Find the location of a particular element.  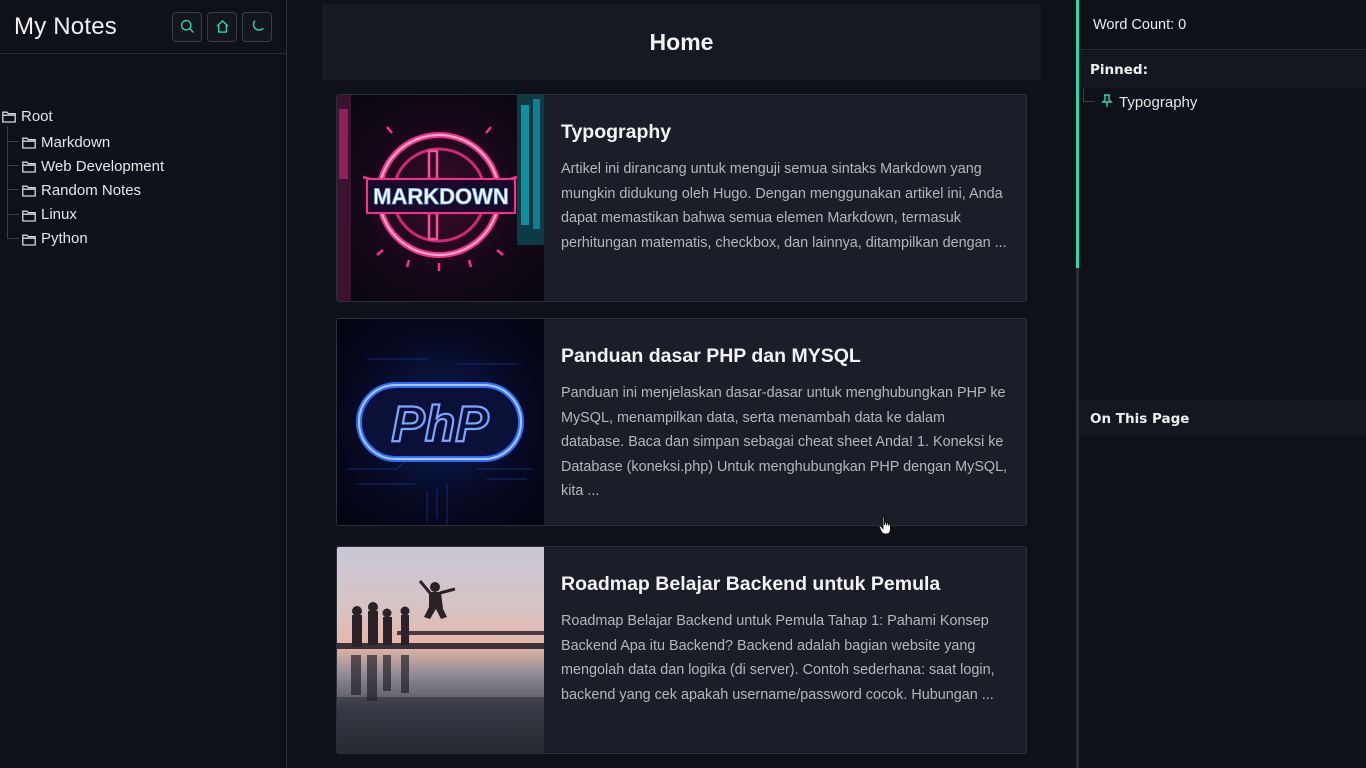

post-thumbnail: PhP is located at coordinates (440, 422).